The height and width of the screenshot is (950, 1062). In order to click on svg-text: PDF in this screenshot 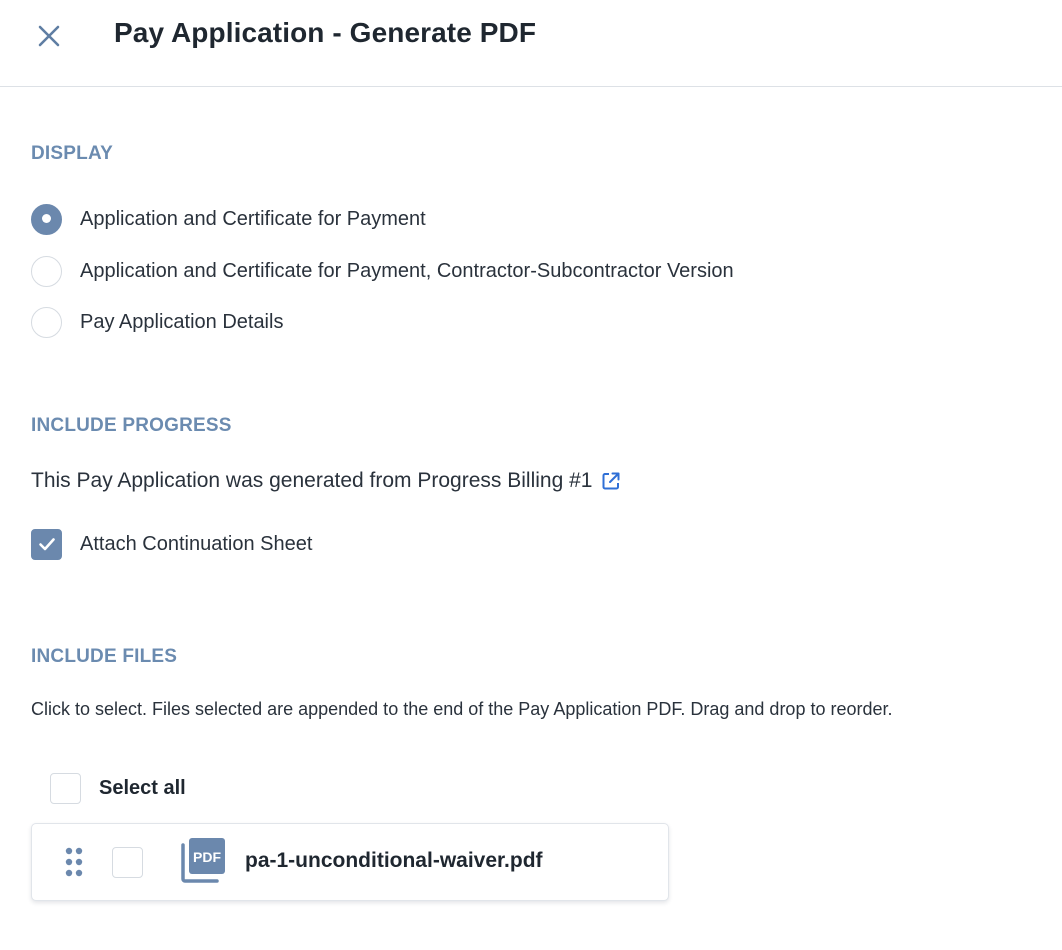, I will do `click(207, 857)`.